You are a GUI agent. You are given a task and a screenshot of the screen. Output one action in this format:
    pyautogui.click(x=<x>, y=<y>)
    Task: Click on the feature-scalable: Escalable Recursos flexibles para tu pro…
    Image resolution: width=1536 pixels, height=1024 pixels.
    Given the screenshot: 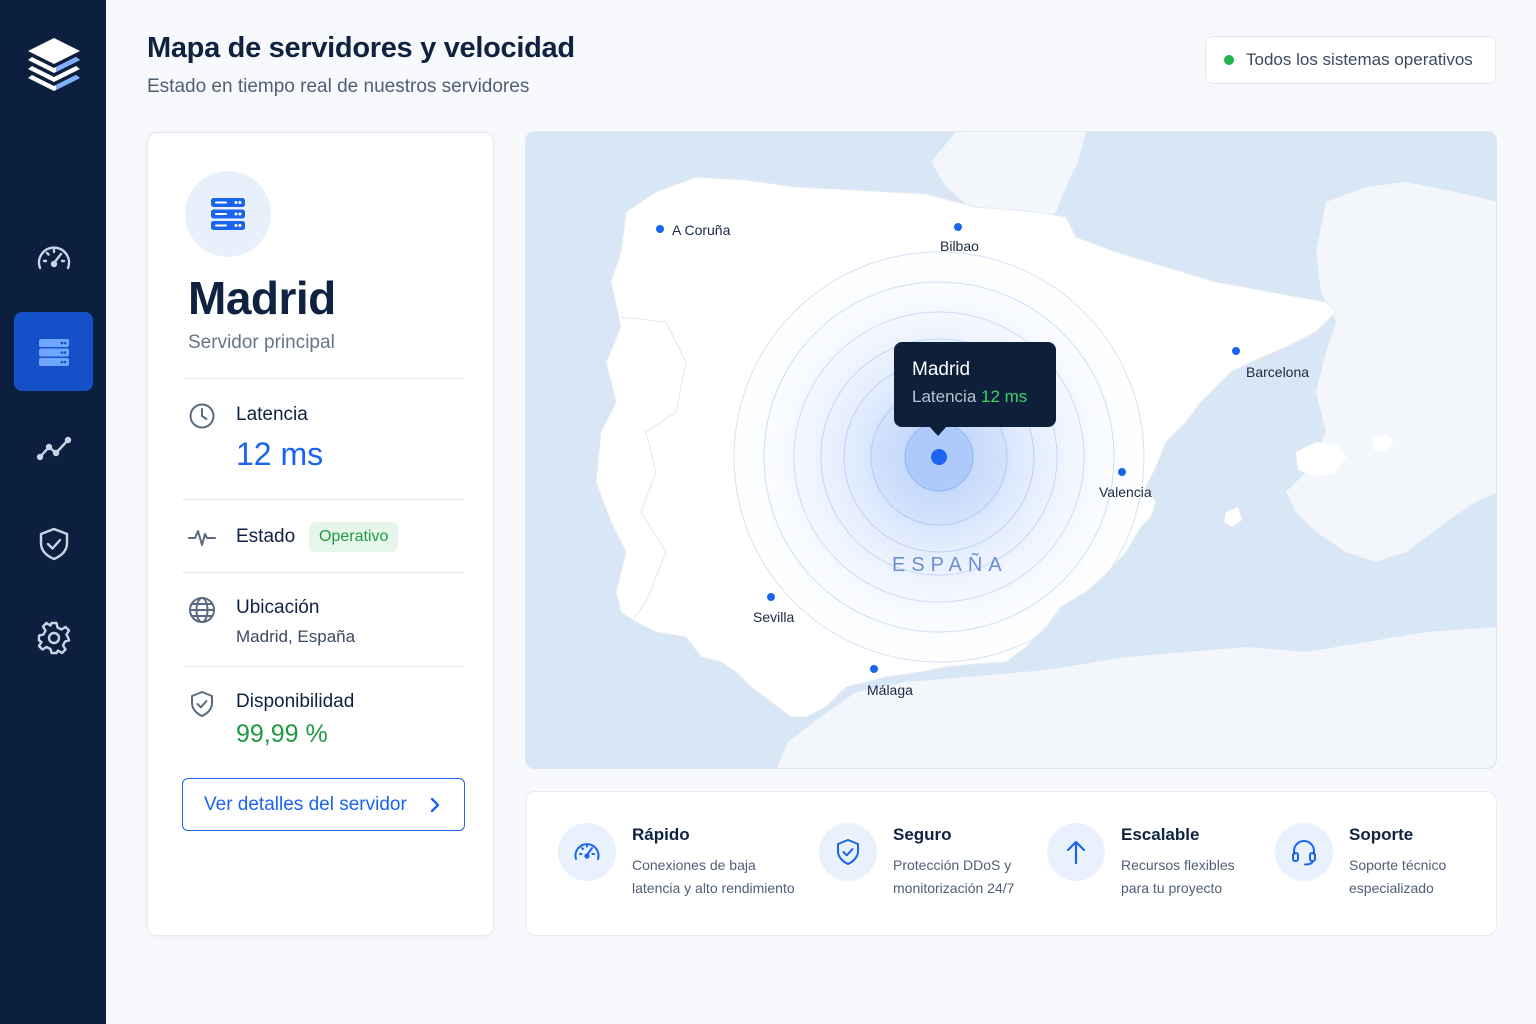 What is the action you would take?
    pyautogui.click(x=1152, y=864)
    